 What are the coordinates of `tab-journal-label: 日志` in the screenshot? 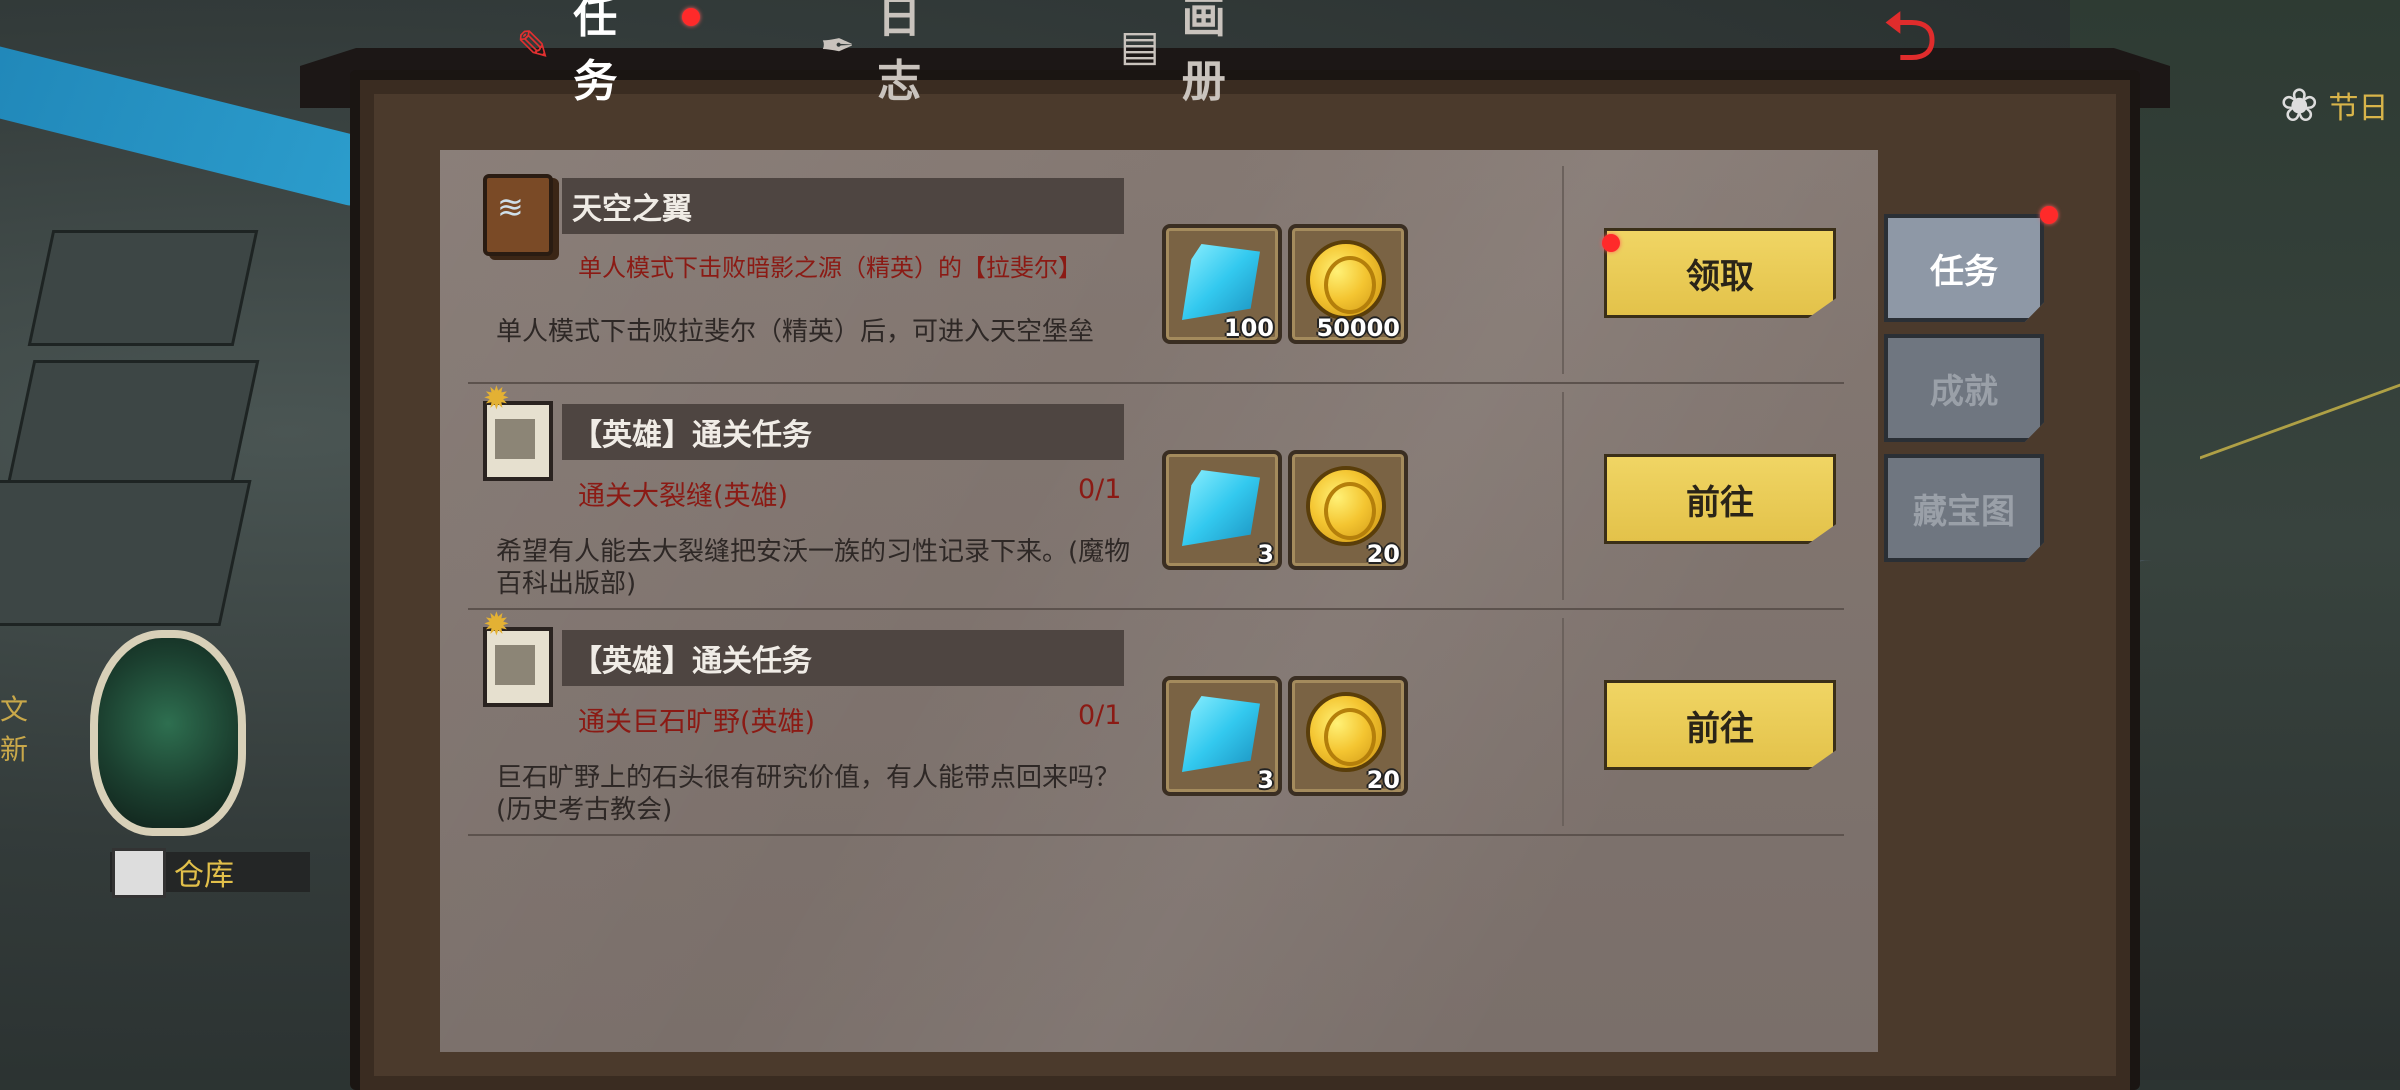 It's located at (901, 53).